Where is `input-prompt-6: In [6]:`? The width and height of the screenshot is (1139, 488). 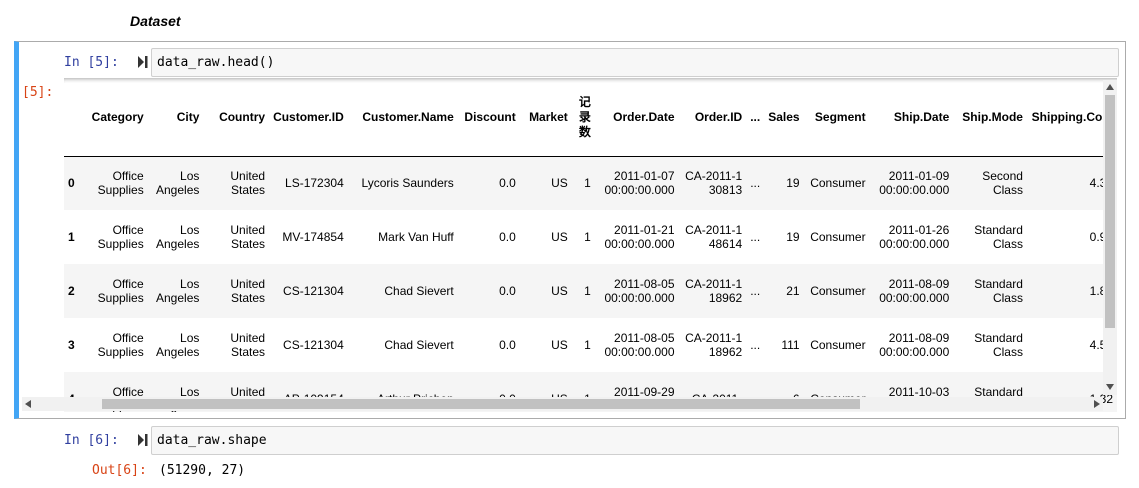
input-prompt-6: In [6]: is located at coordinates (91, 440).